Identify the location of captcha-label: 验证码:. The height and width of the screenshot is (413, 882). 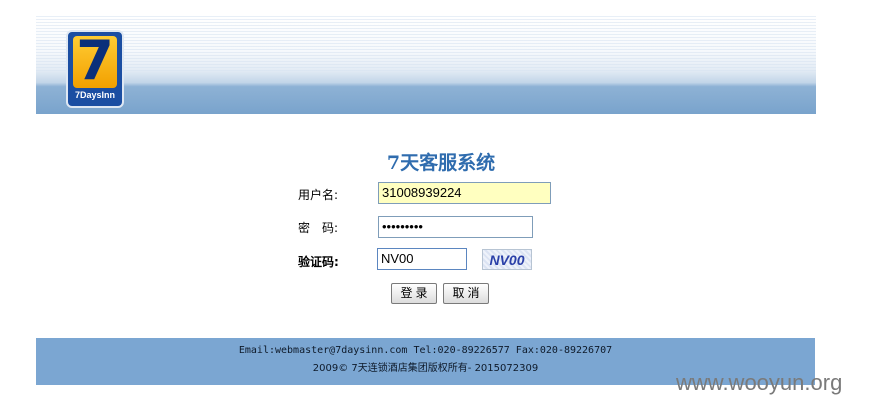
(318, 262).